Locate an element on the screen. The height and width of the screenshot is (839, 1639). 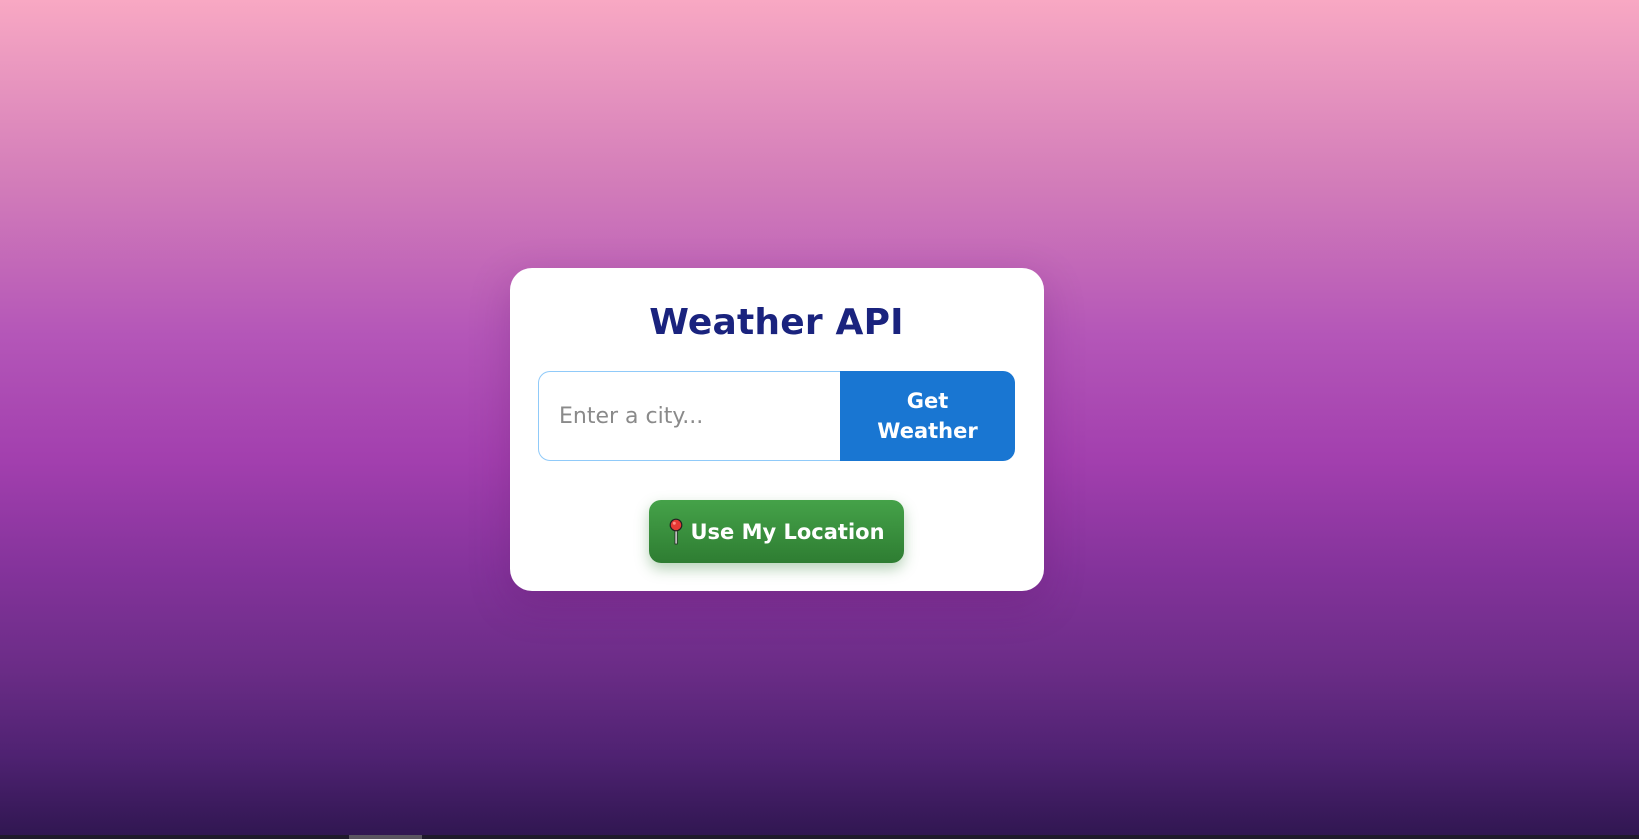
city-search-input is located at coordinates (689, 416).